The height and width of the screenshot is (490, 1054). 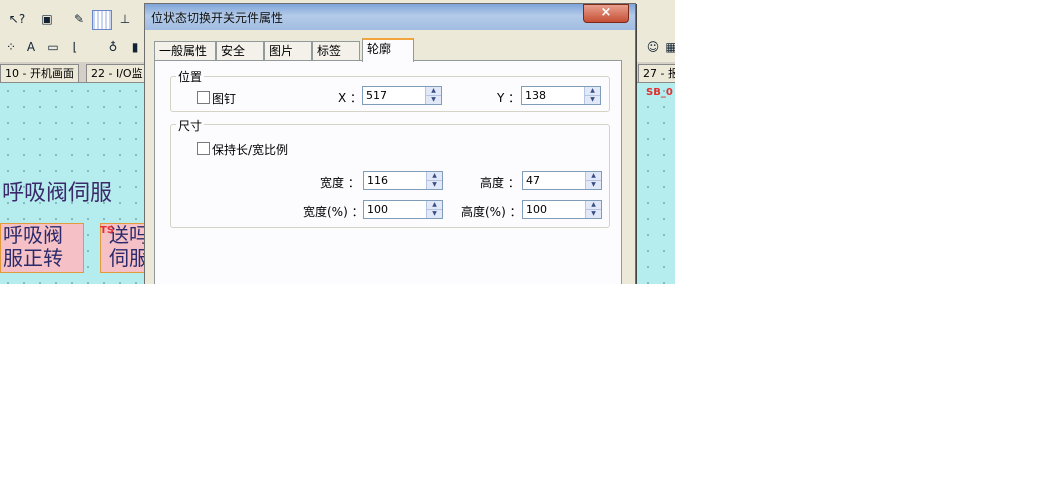 What do you see at coordinates (53, 47) in the screenshot?
I see `picture-tool-icon: ▭` at bounding box center [53, 47].